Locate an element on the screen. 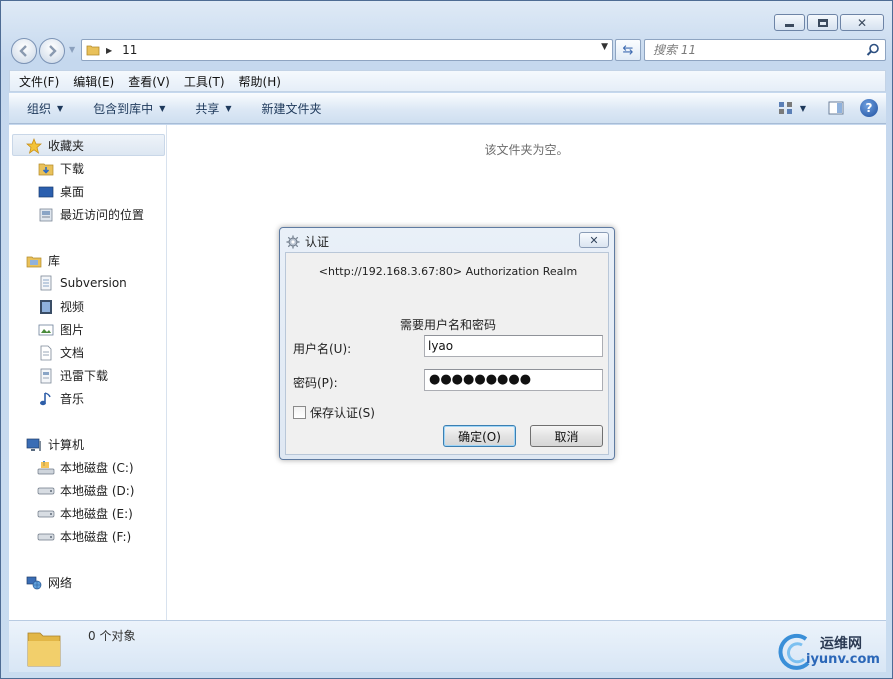 The height and width of the screenshot is (679, 893). dialog-title: 认证 is located at coordinates (317, 242).